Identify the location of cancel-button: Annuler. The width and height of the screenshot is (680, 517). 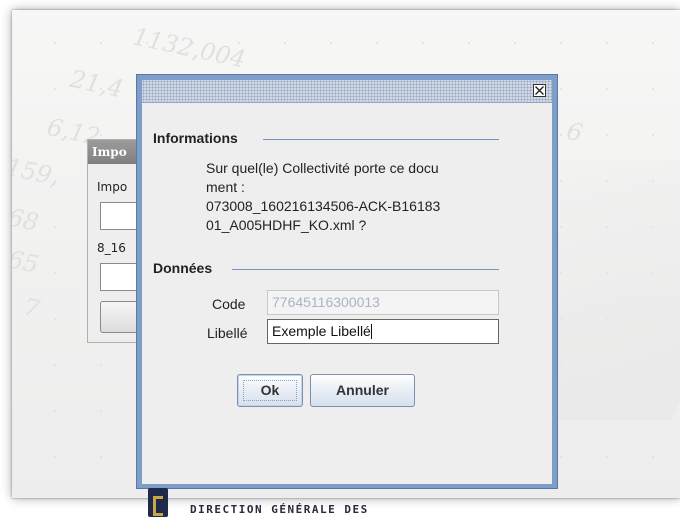
(362, 390).